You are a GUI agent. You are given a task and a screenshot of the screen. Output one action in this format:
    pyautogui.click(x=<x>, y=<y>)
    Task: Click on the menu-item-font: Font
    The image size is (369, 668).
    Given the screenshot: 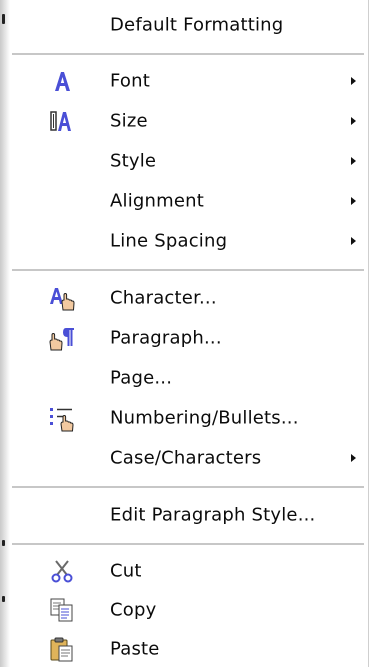 What is the action you would take?
    pyautogui.click(x=188, y=81)
    